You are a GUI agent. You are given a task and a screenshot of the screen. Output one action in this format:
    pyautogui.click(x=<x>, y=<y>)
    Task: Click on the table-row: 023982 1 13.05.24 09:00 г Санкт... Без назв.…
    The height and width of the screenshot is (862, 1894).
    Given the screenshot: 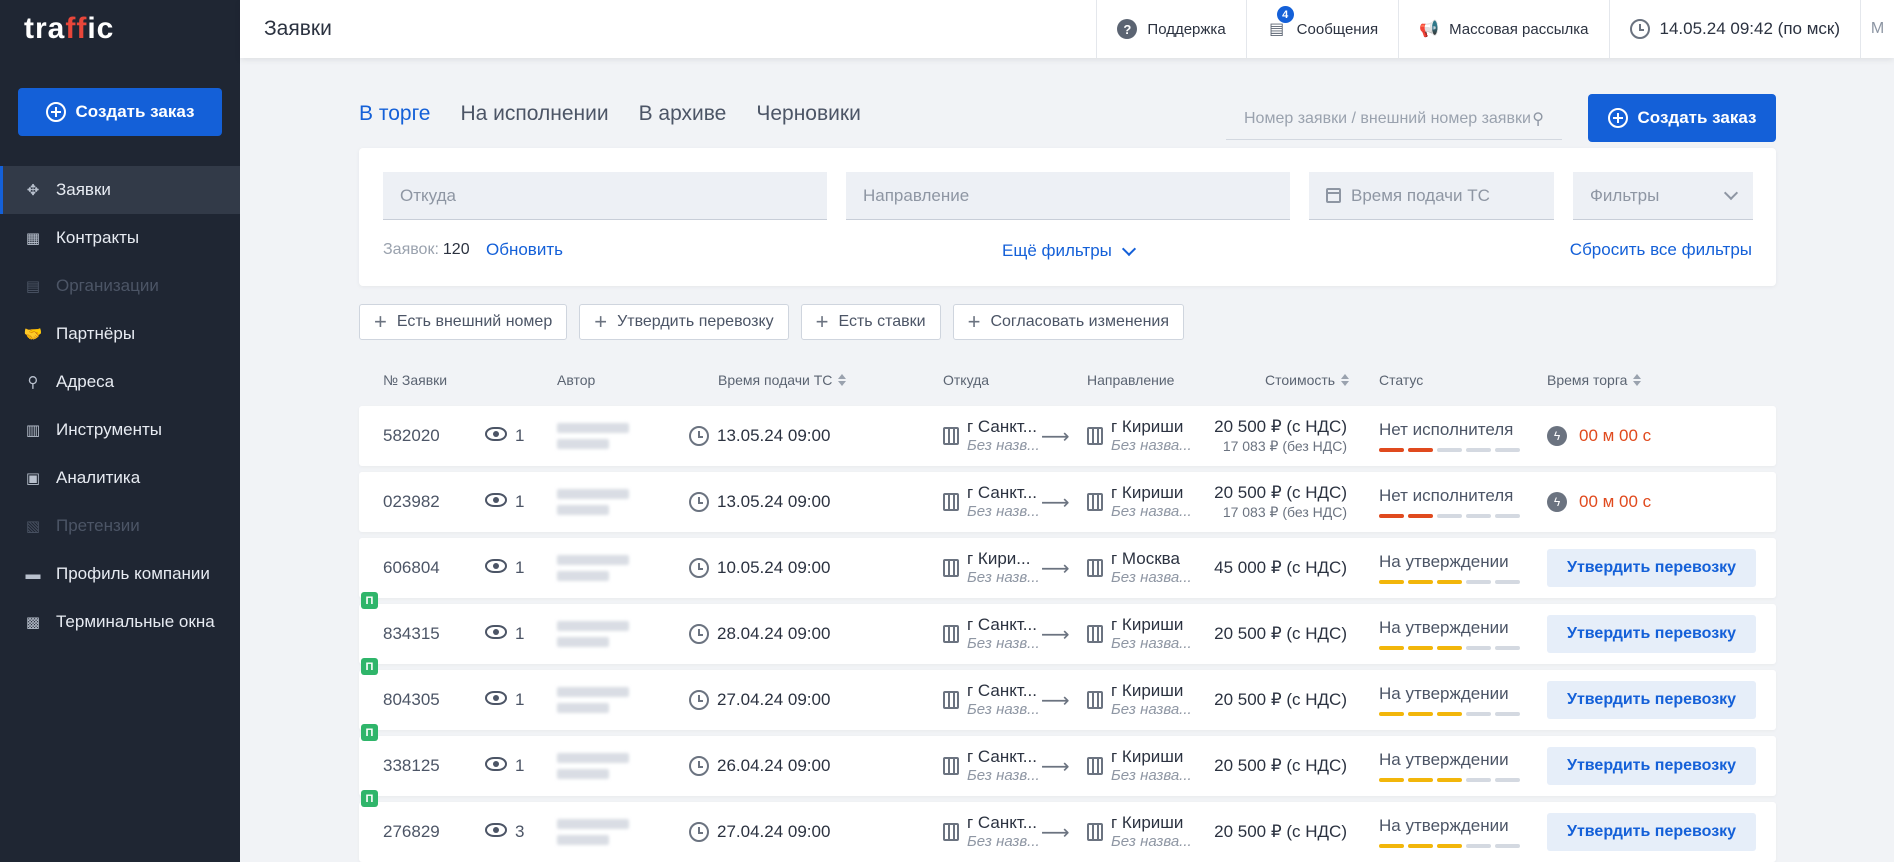 What is the action you would take?
    pyautogui.click(x=1067, y=502)
    